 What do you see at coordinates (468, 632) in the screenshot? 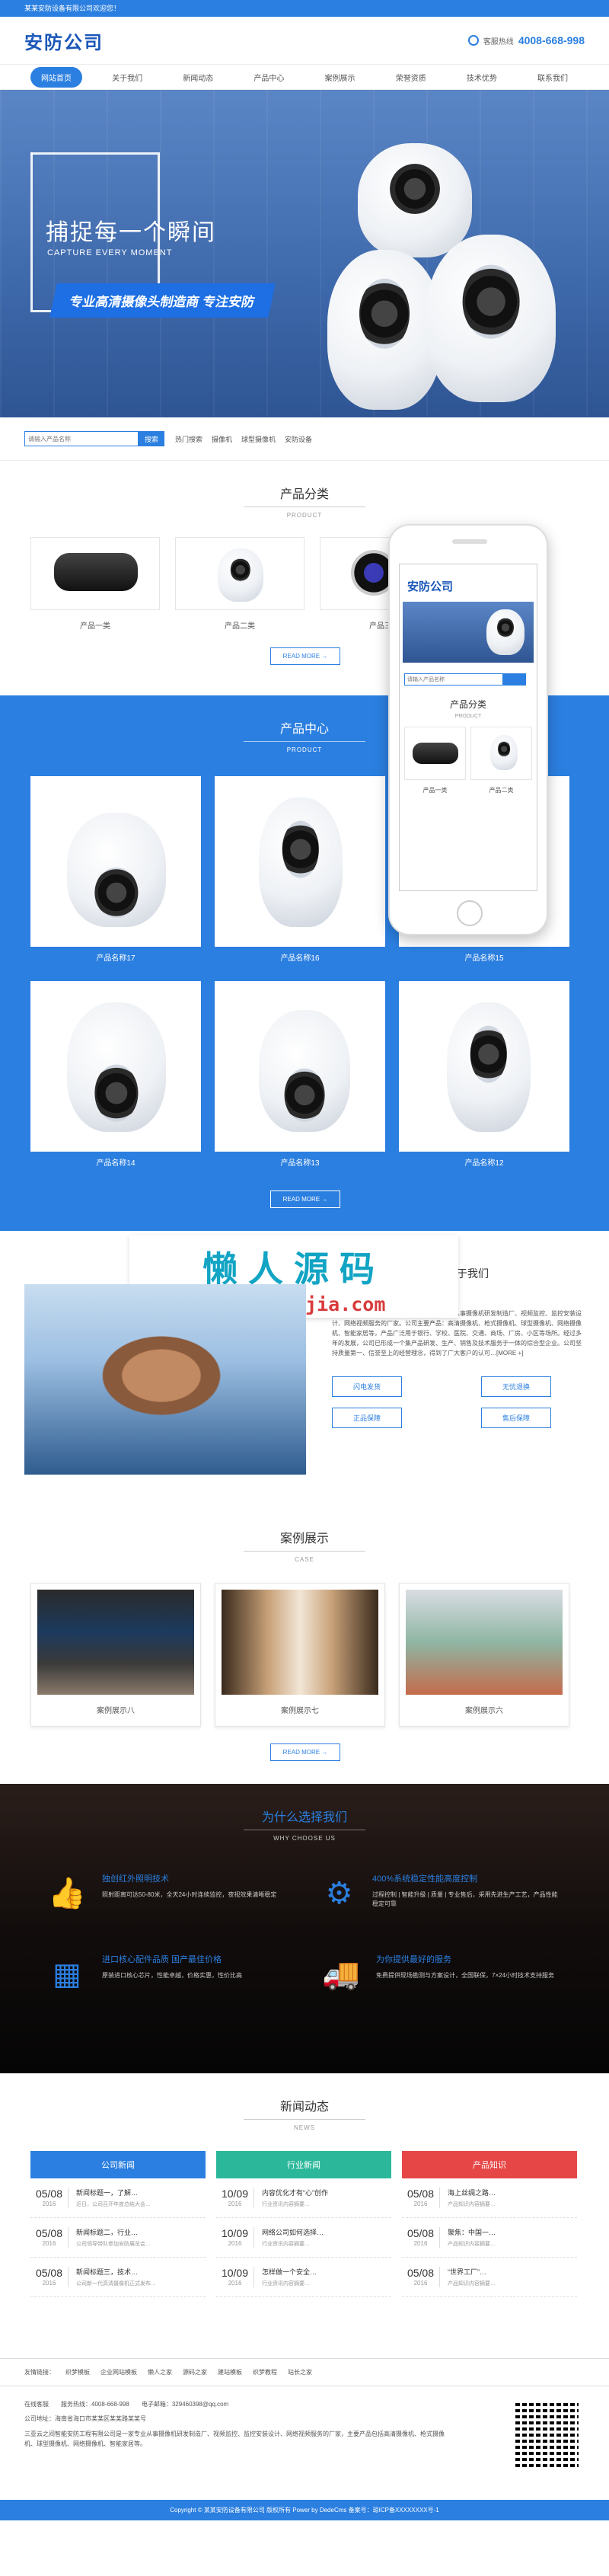
I see `mobile-banner` at bounding box center [468, 632].